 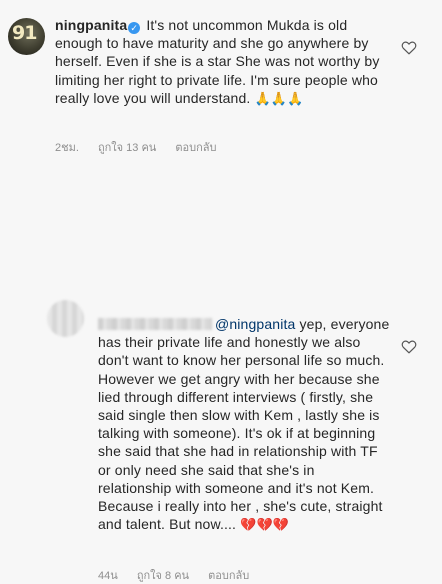 I want to click on comment-meta: 2ชม. ถูกใจ 13 คน ตอบกลับ, so click(x=144, y=147).